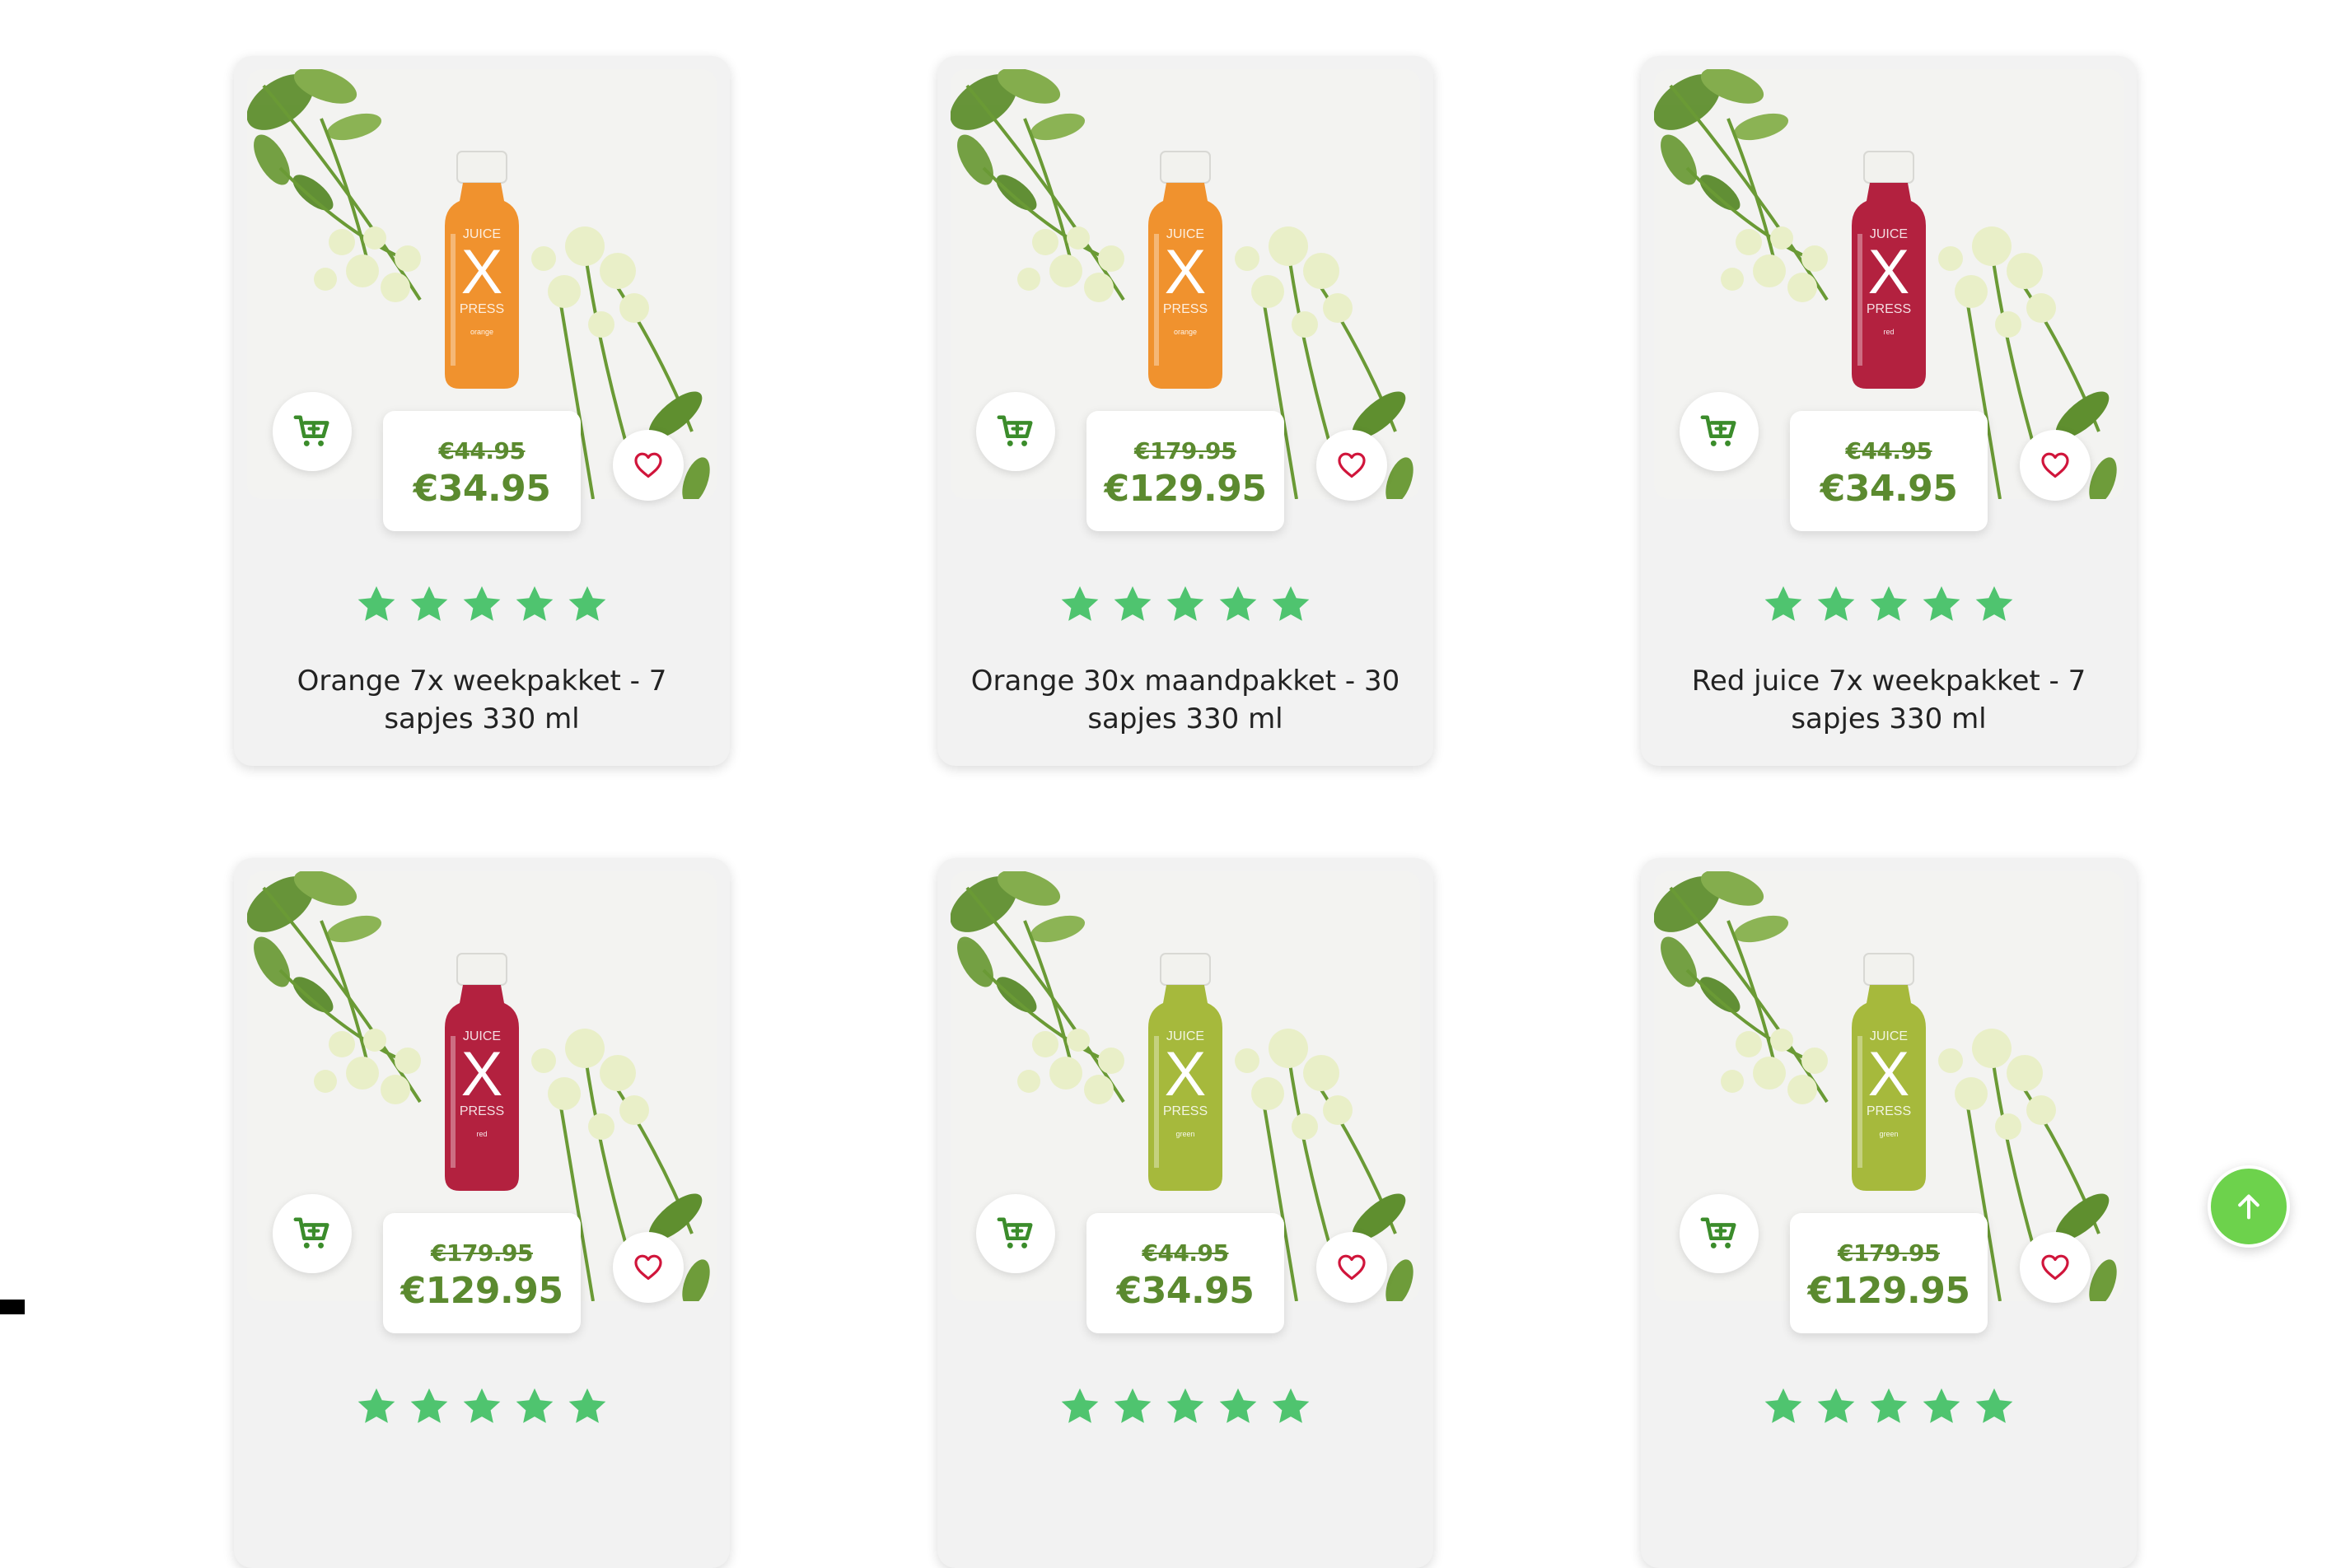 This screenshot has width=2341, height=1568. Describe the element at coordinates (482, 700) in the screenshot. I see `product-title: Orange 7x weekpakket - 7 sapjes 330 ml` at that location.